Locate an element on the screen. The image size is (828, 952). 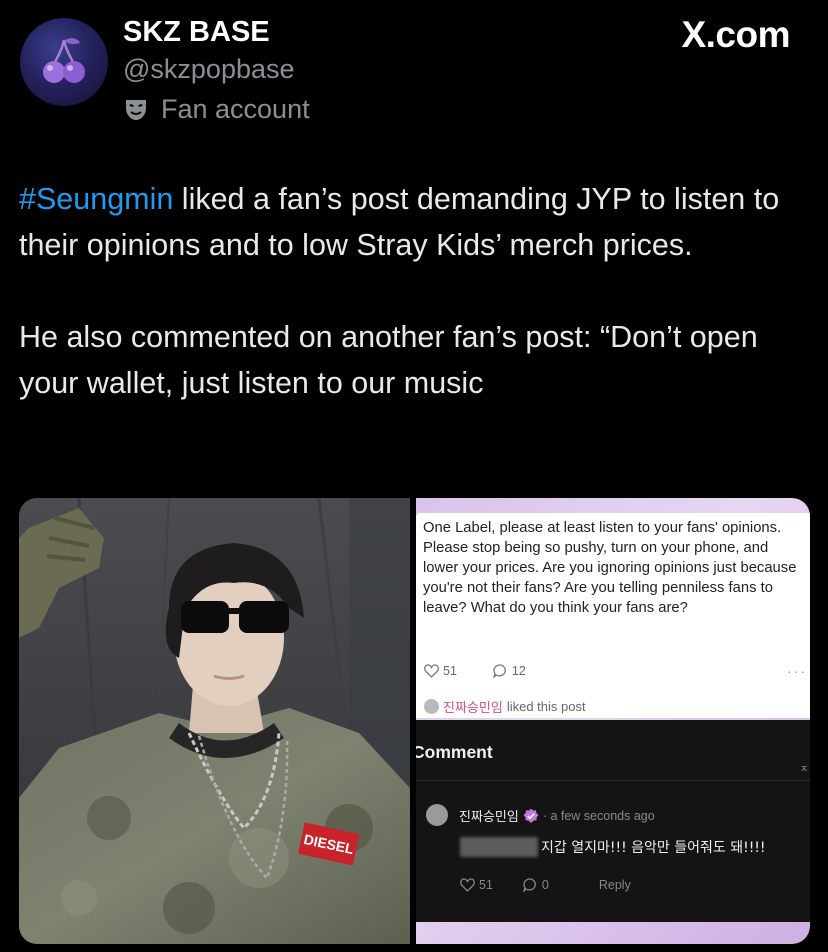
comment-likes: 51 is located at coordinates (486, 885).